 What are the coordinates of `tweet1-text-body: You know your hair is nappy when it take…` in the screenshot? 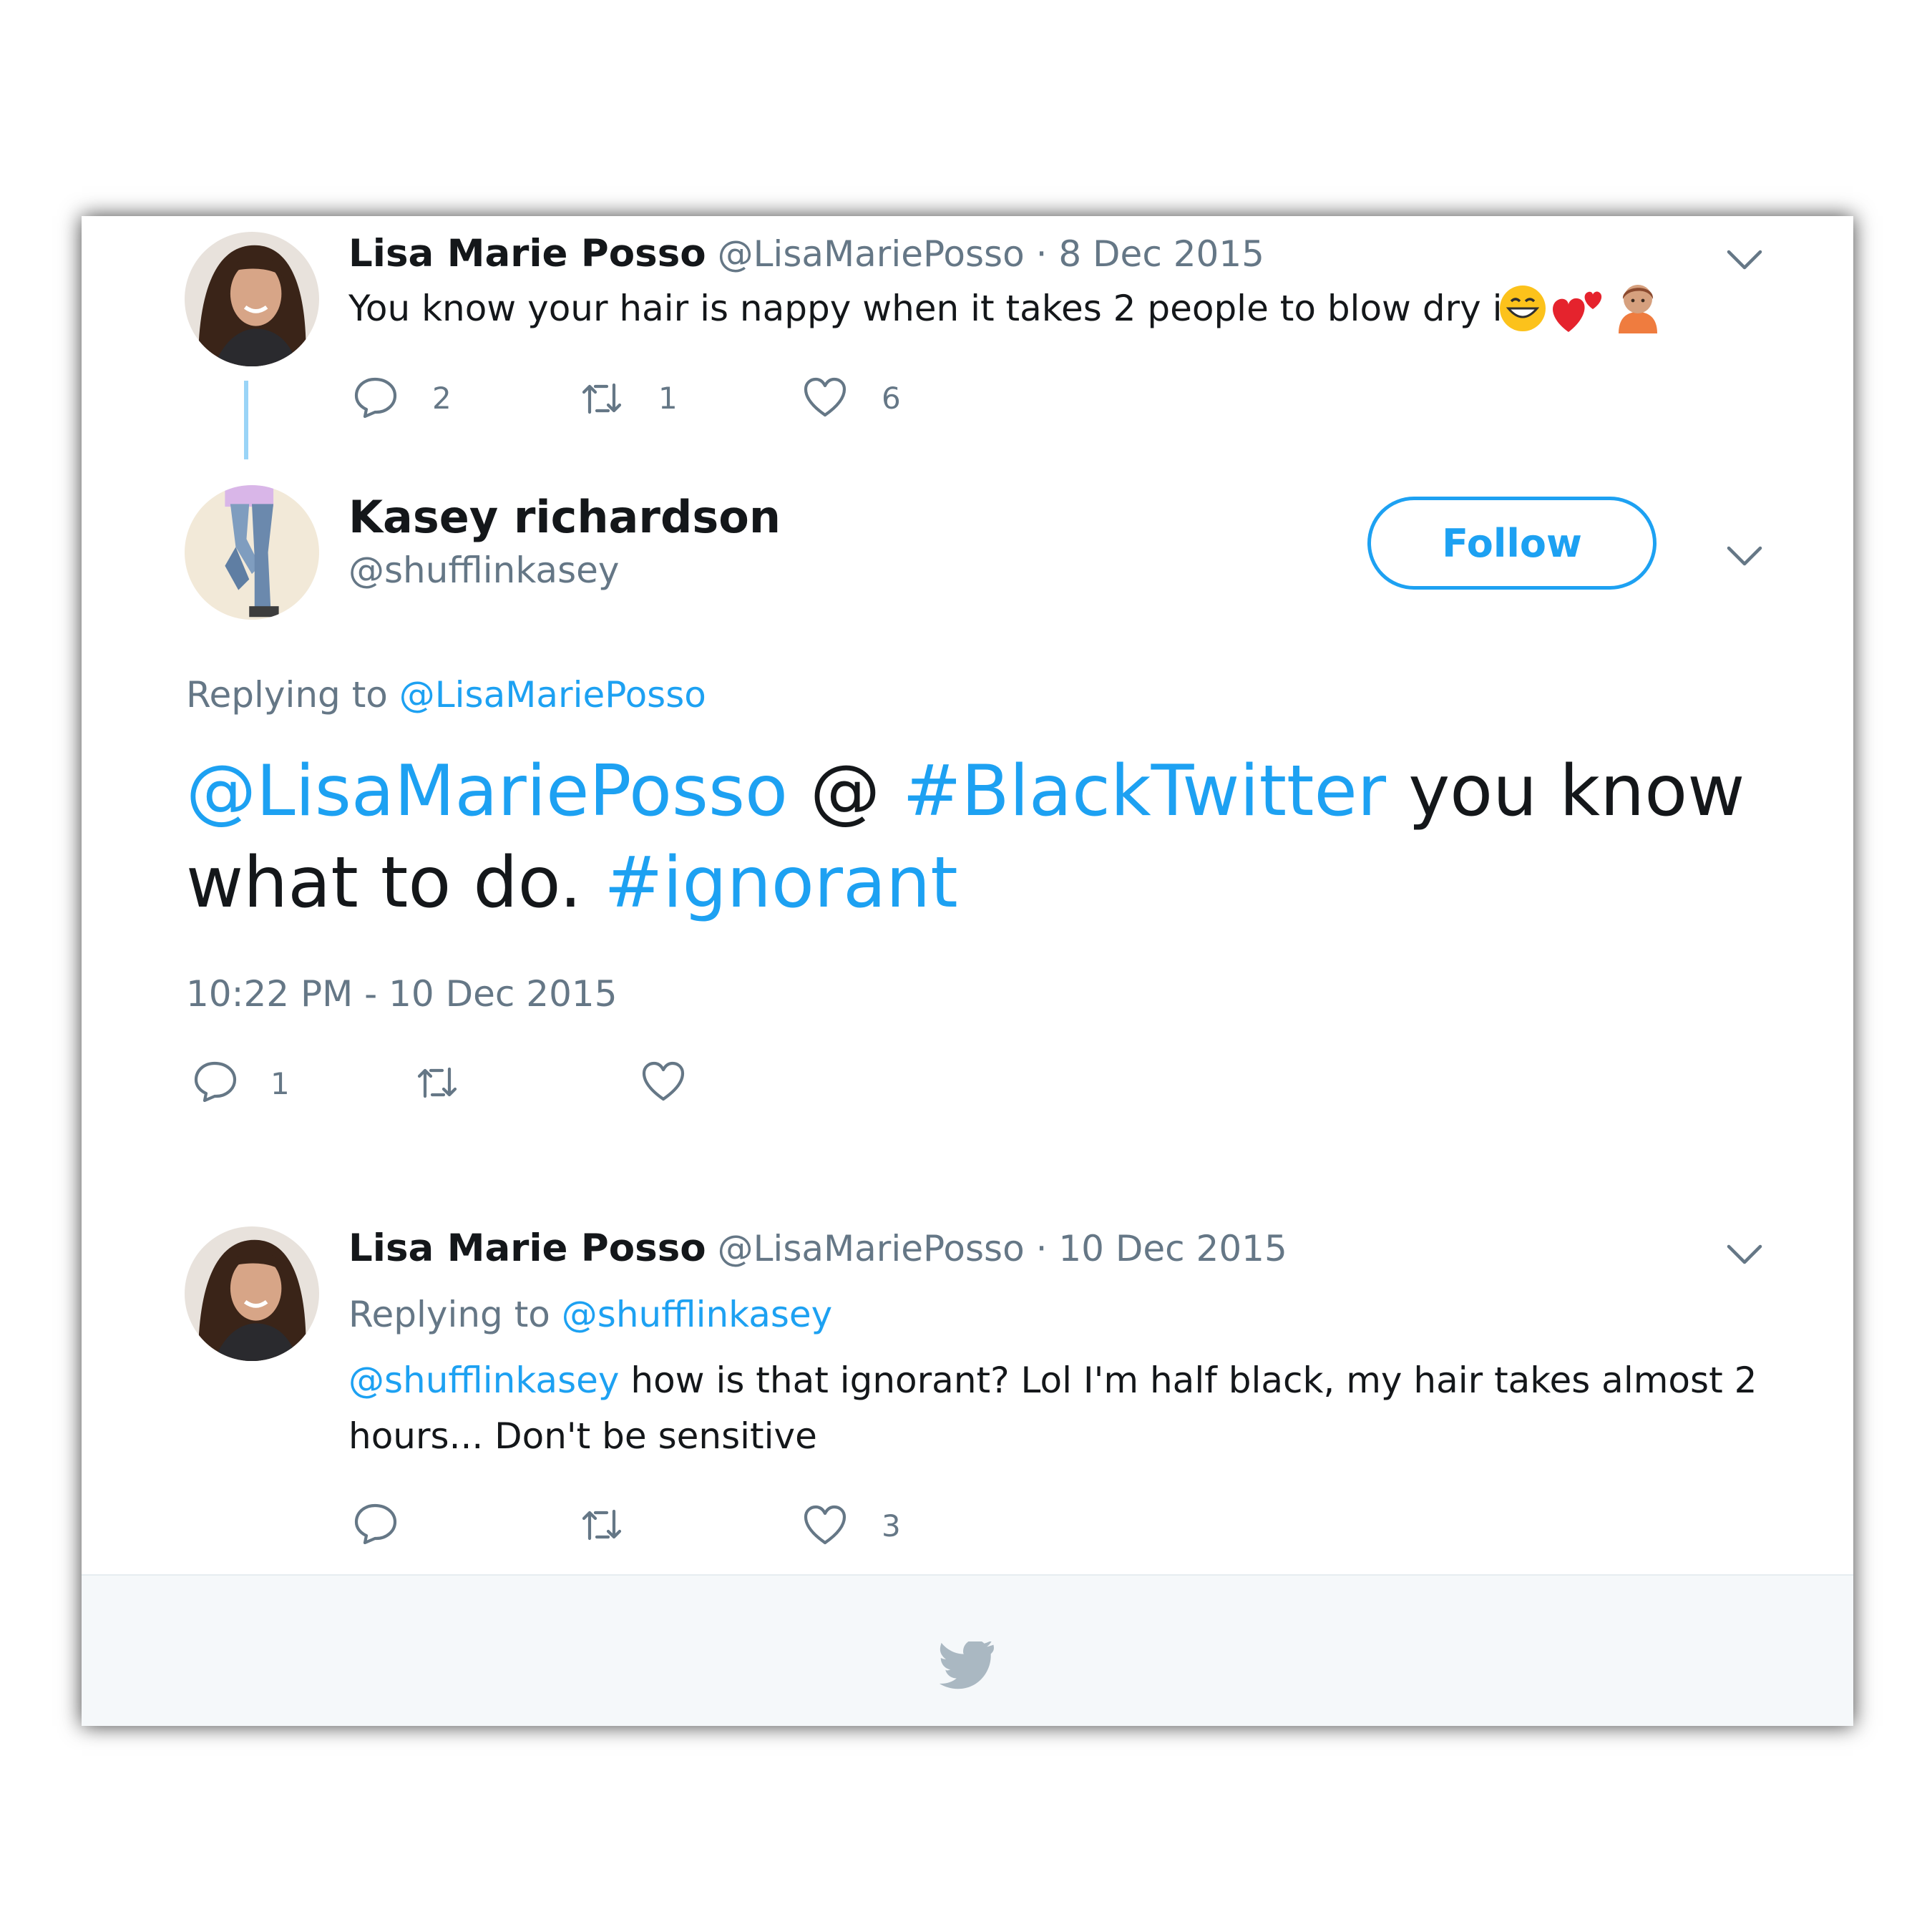 It's located at (938, 308).